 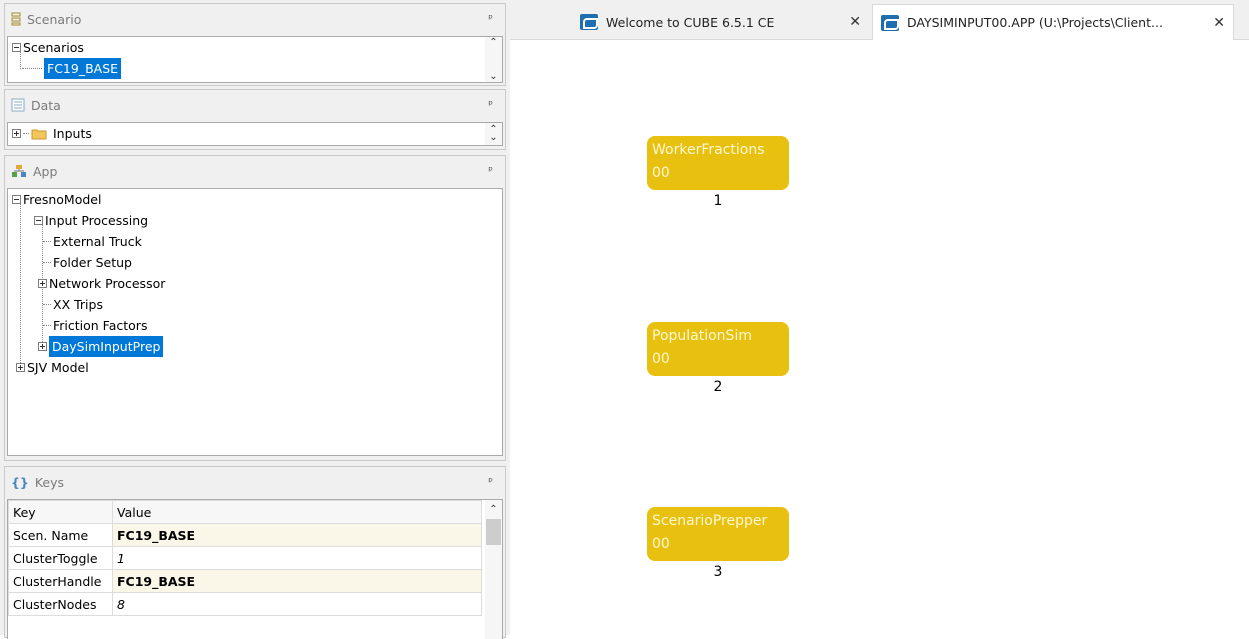 I want to click on column-header-value: Value, so click(x=297, y=512).